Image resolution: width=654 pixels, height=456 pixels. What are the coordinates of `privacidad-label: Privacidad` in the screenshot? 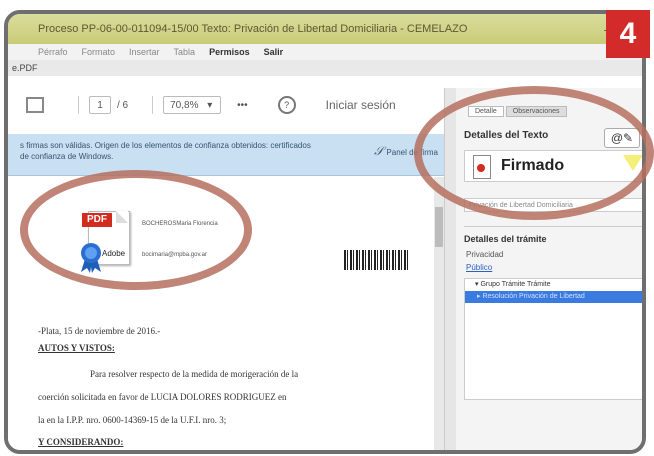 It's located at (485, 254).